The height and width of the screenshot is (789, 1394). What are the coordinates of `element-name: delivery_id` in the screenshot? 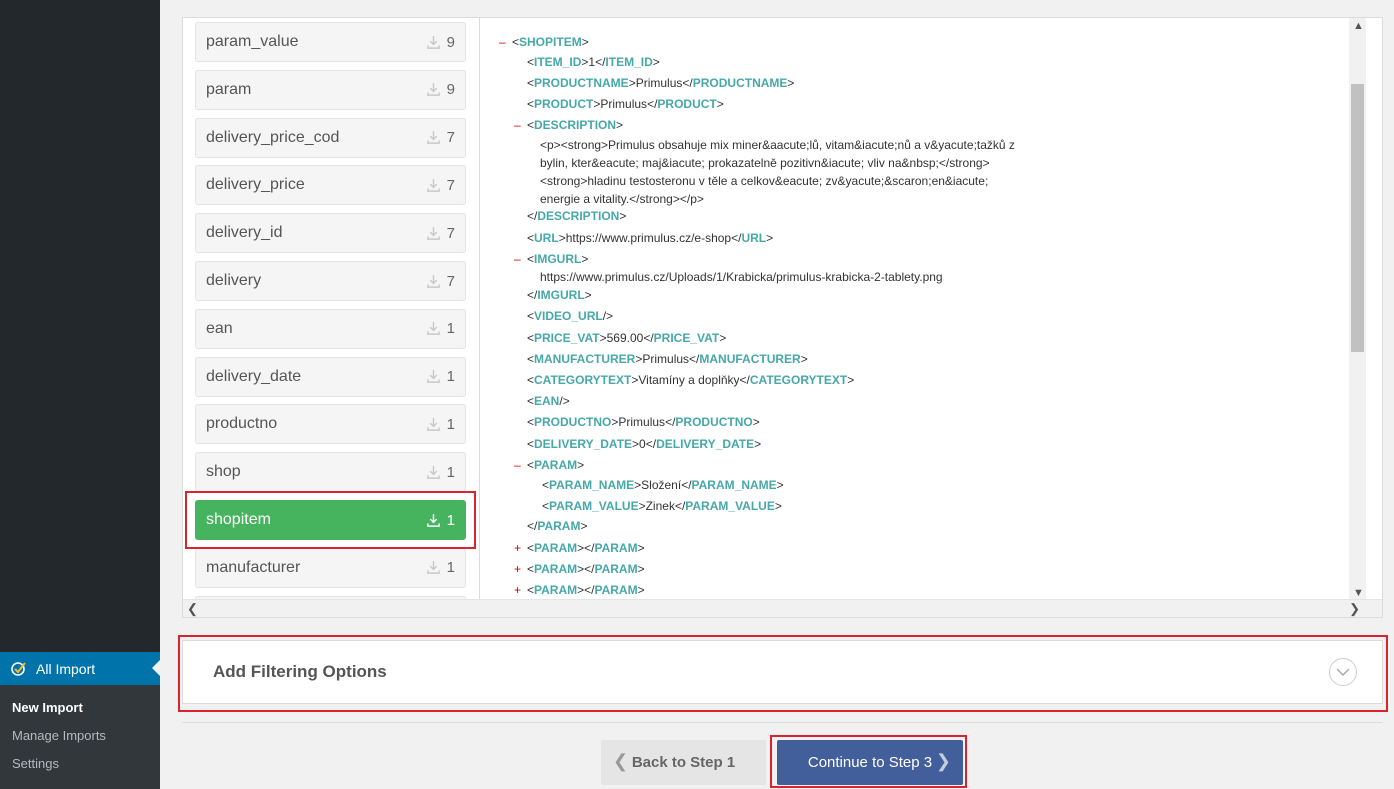 It's located at (244, 233).